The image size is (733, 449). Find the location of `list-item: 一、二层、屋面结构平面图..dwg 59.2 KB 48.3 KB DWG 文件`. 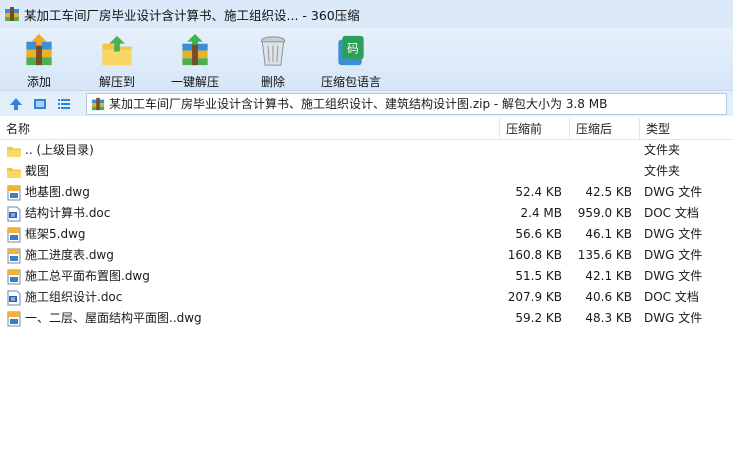

list-item: 一、二层、屋面结构平面图..dwg 59.2 KB 48.3 KB DWG 文件 is located at coordinates (366, 318).